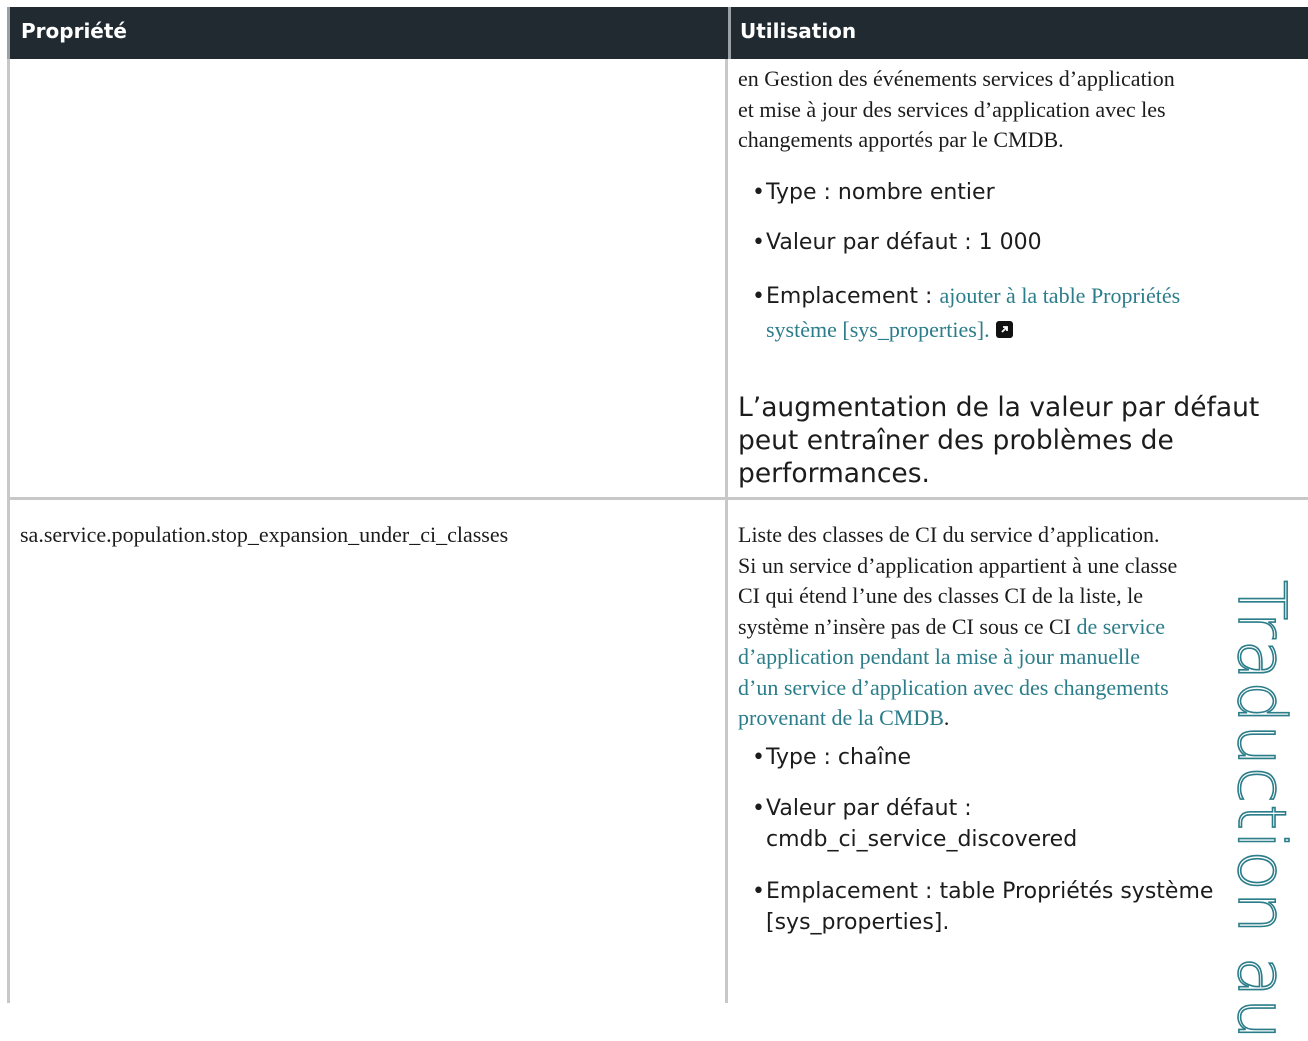 This screenshot has width=1308, height=1041. I want to click on row2-bullet-default-cont: cmdb_ci_service_discovered, so click(922, 839).